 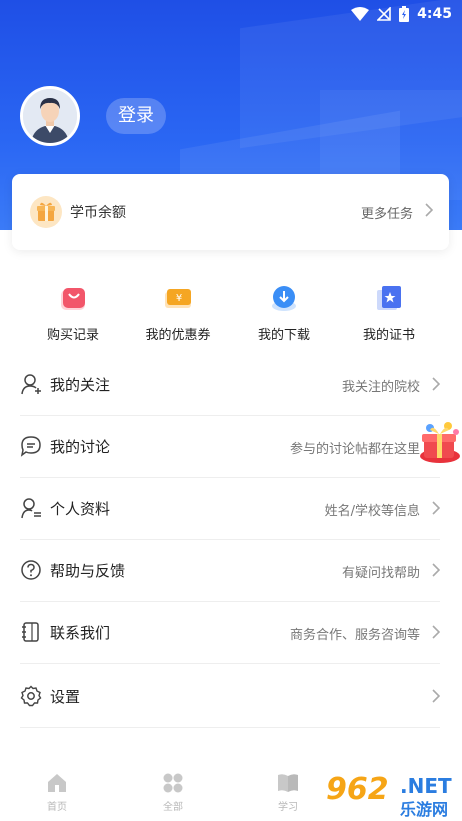 What do you see at coordinates (173, 783) in the screenshot?
I see `grid-icon` at bounding box center [173, 783].